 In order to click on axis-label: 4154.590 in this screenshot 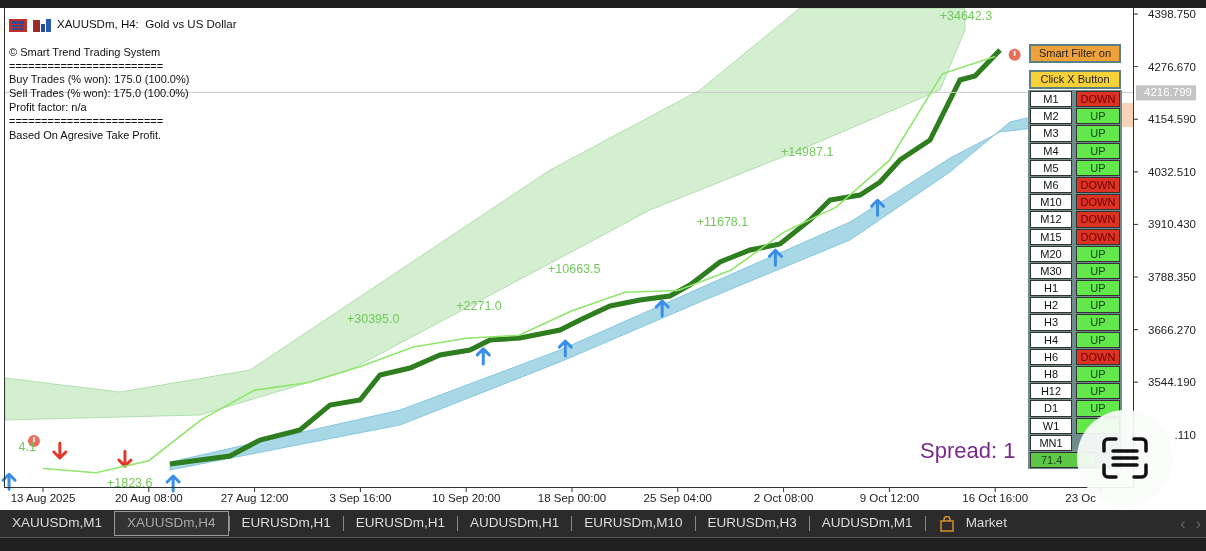, I will do `click(1172, 119)`.